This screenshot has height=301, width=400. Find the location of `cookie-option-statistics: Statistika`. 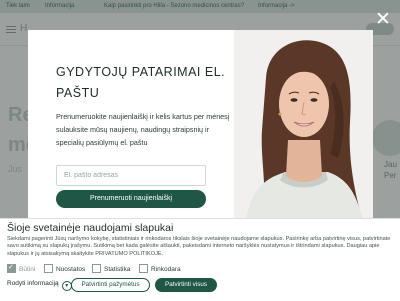

cookie-option-statistics: Statistika is located at coordinates (111, 268).